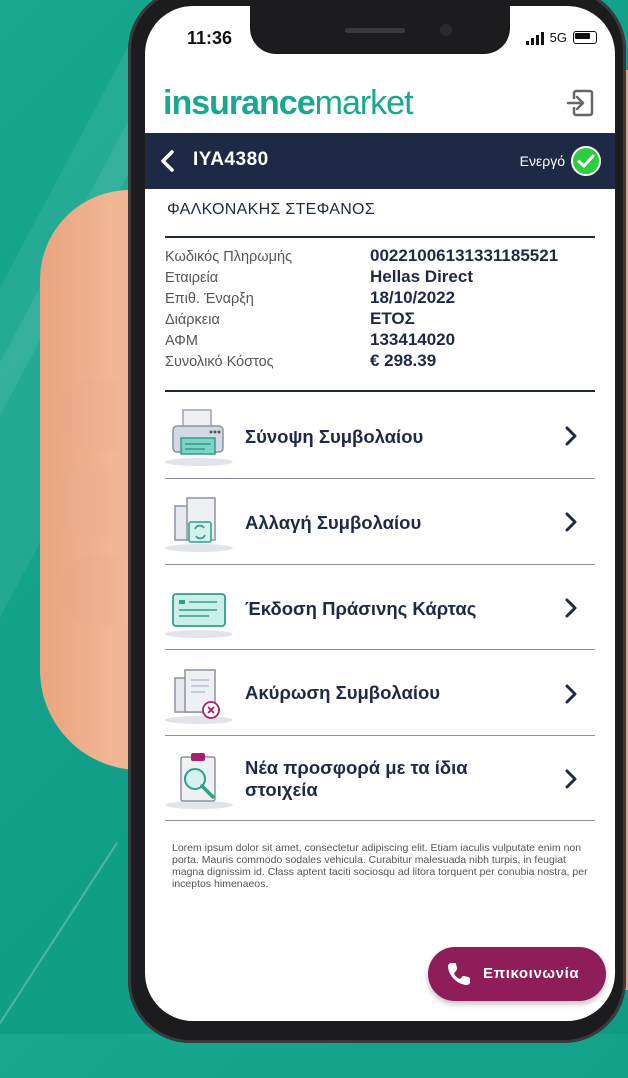 This screenshot has height=1078, width=628. I want to click on menu-item-label: Νέα προσφορά με τα ίδια στοιχεία, so click(356, 778).